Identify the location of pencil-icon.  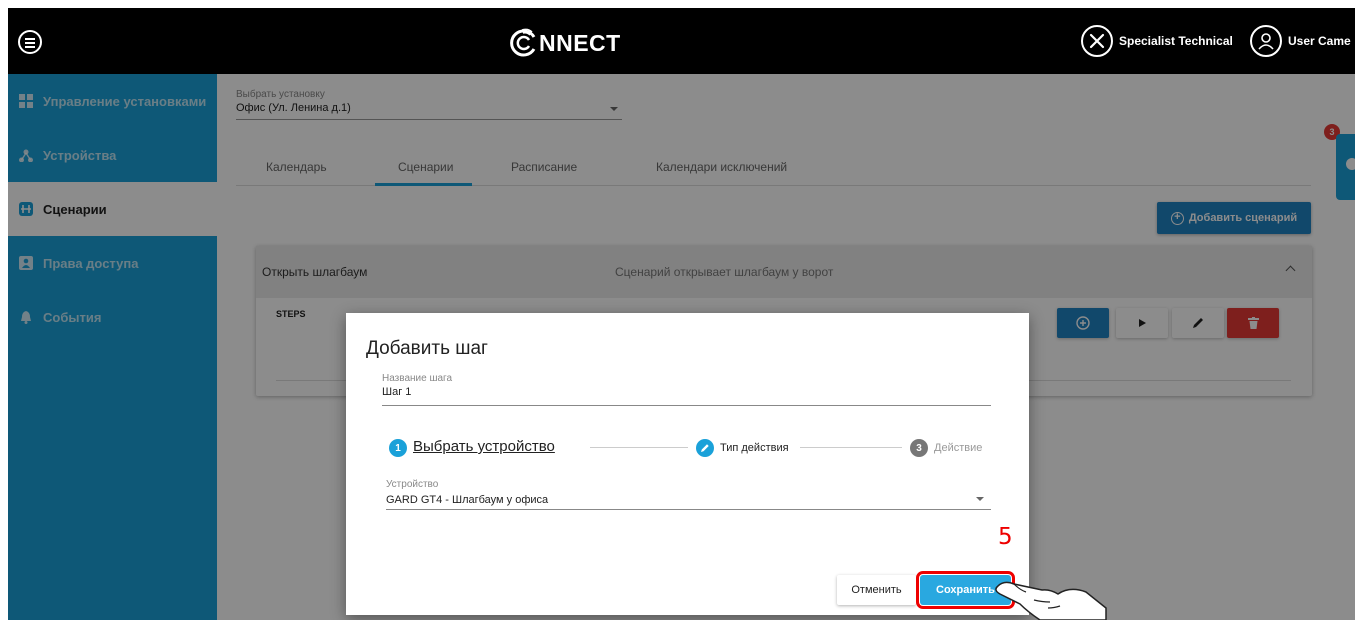
(705, 448).